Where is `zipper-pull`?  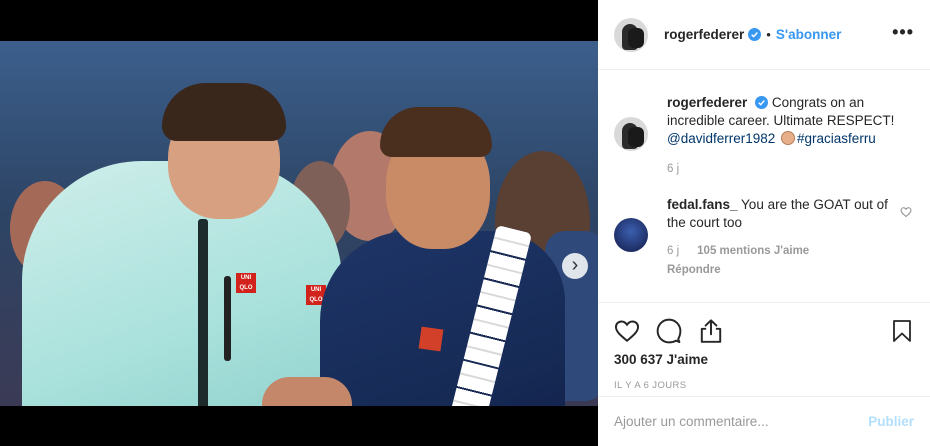
zipper-pull is located at coordinates (227, 318).